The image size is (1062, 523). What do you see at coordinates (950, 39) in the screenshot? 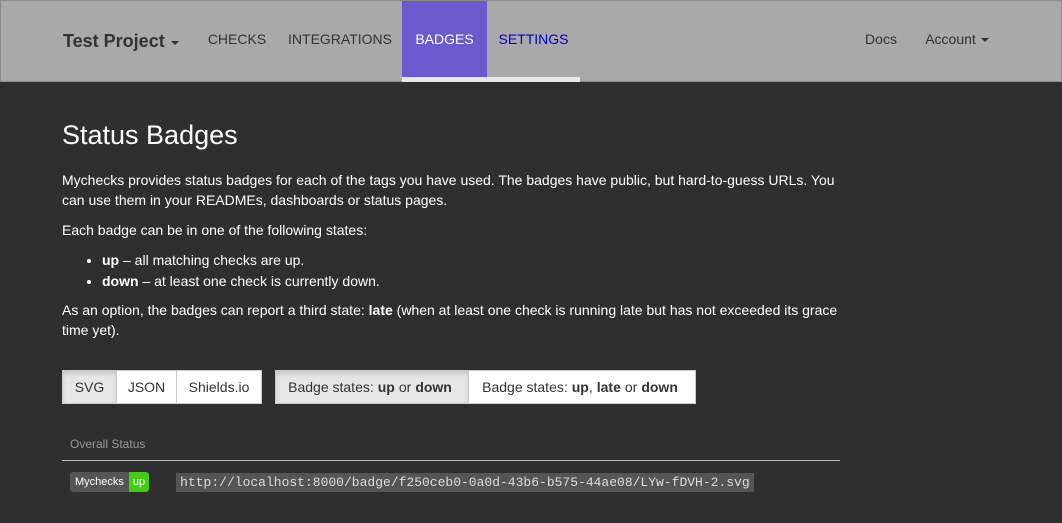
I see `account-label: Account` at bounding box center [950, 39].